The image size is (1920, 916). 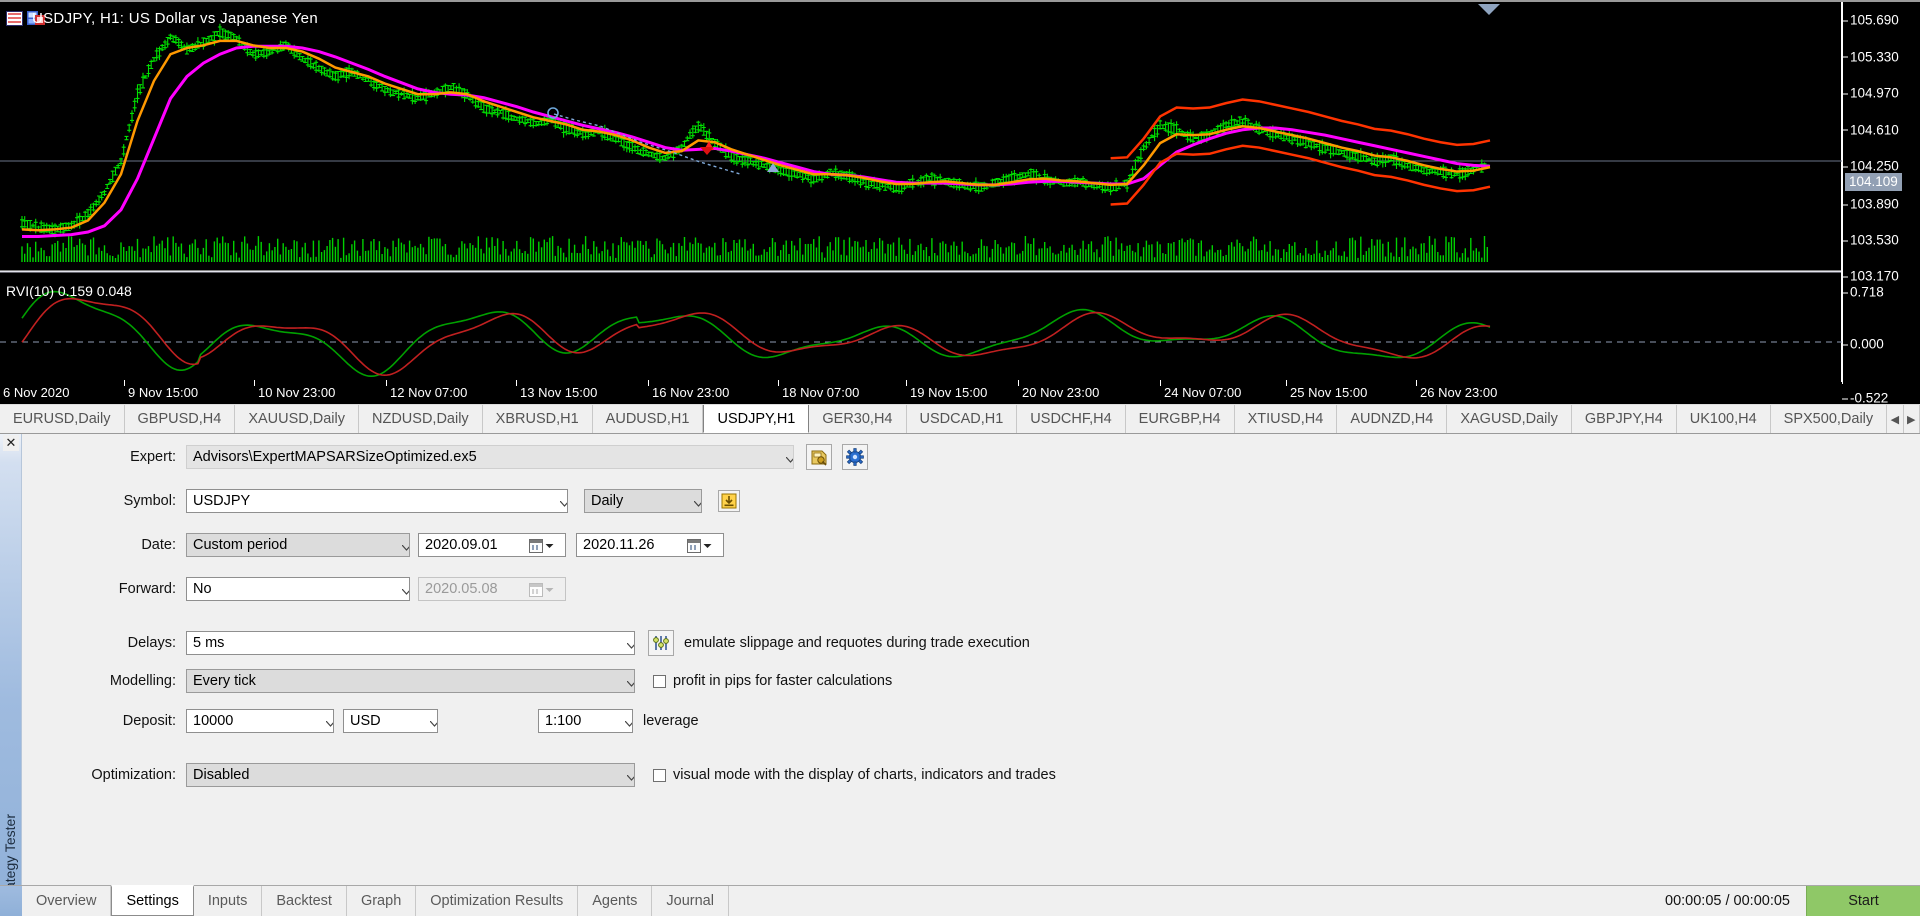 What do you see at coordinates (294, 390) in the screenshot?
I see `time-axis-tick: 10 Nov 23:00` at bounding box center [294, 390].